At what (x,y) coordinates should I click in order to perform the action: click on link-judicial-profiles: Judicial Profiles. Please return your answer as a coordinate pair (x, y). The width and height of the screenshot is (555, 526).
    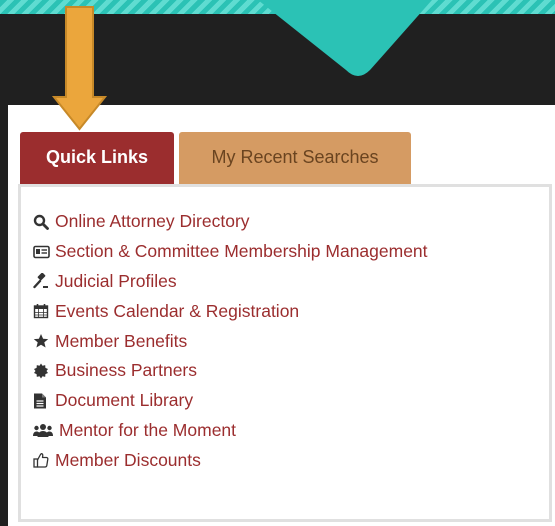
    Looking at the image, I should click on (230, 282).